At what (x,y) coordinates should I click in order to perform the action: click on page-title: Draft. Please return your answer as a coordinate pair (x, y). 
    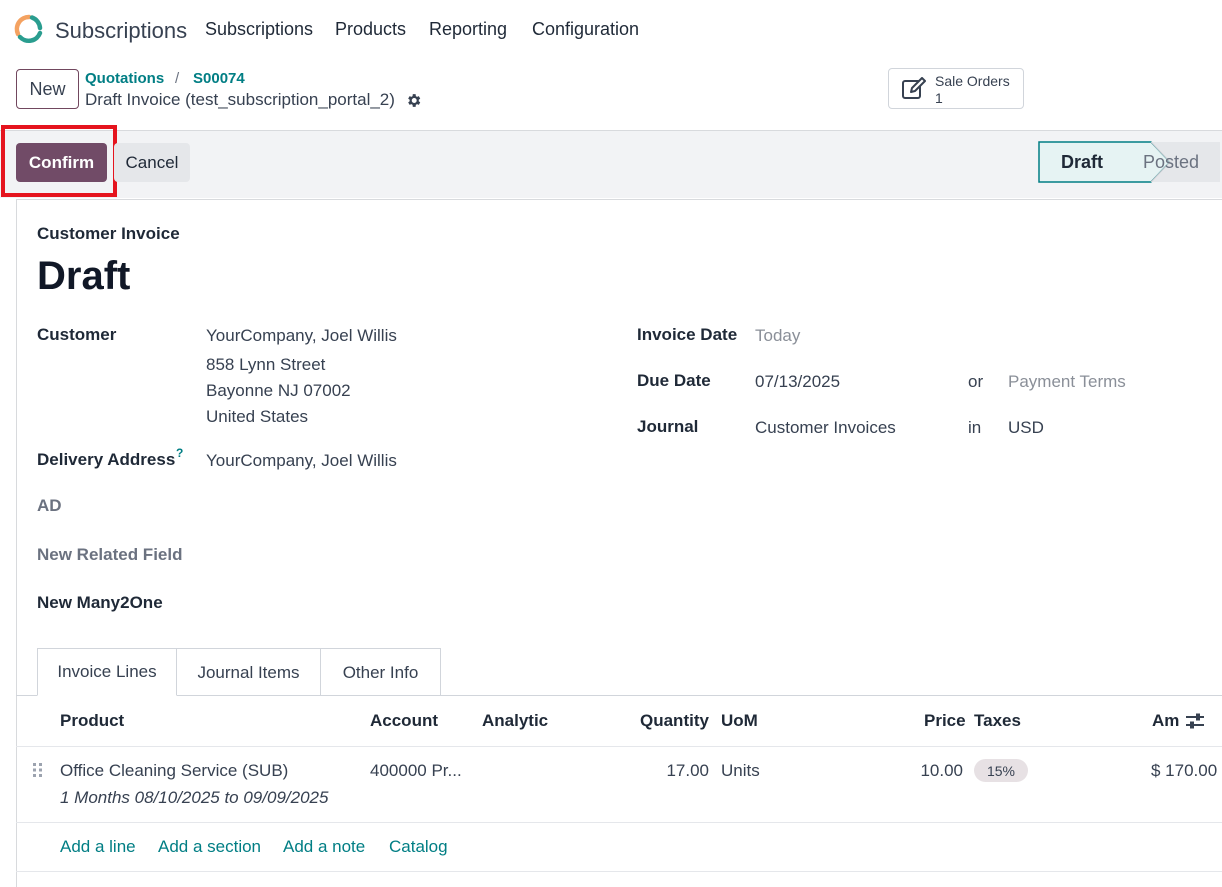
    Looking at the image, I should click on (84, 276).